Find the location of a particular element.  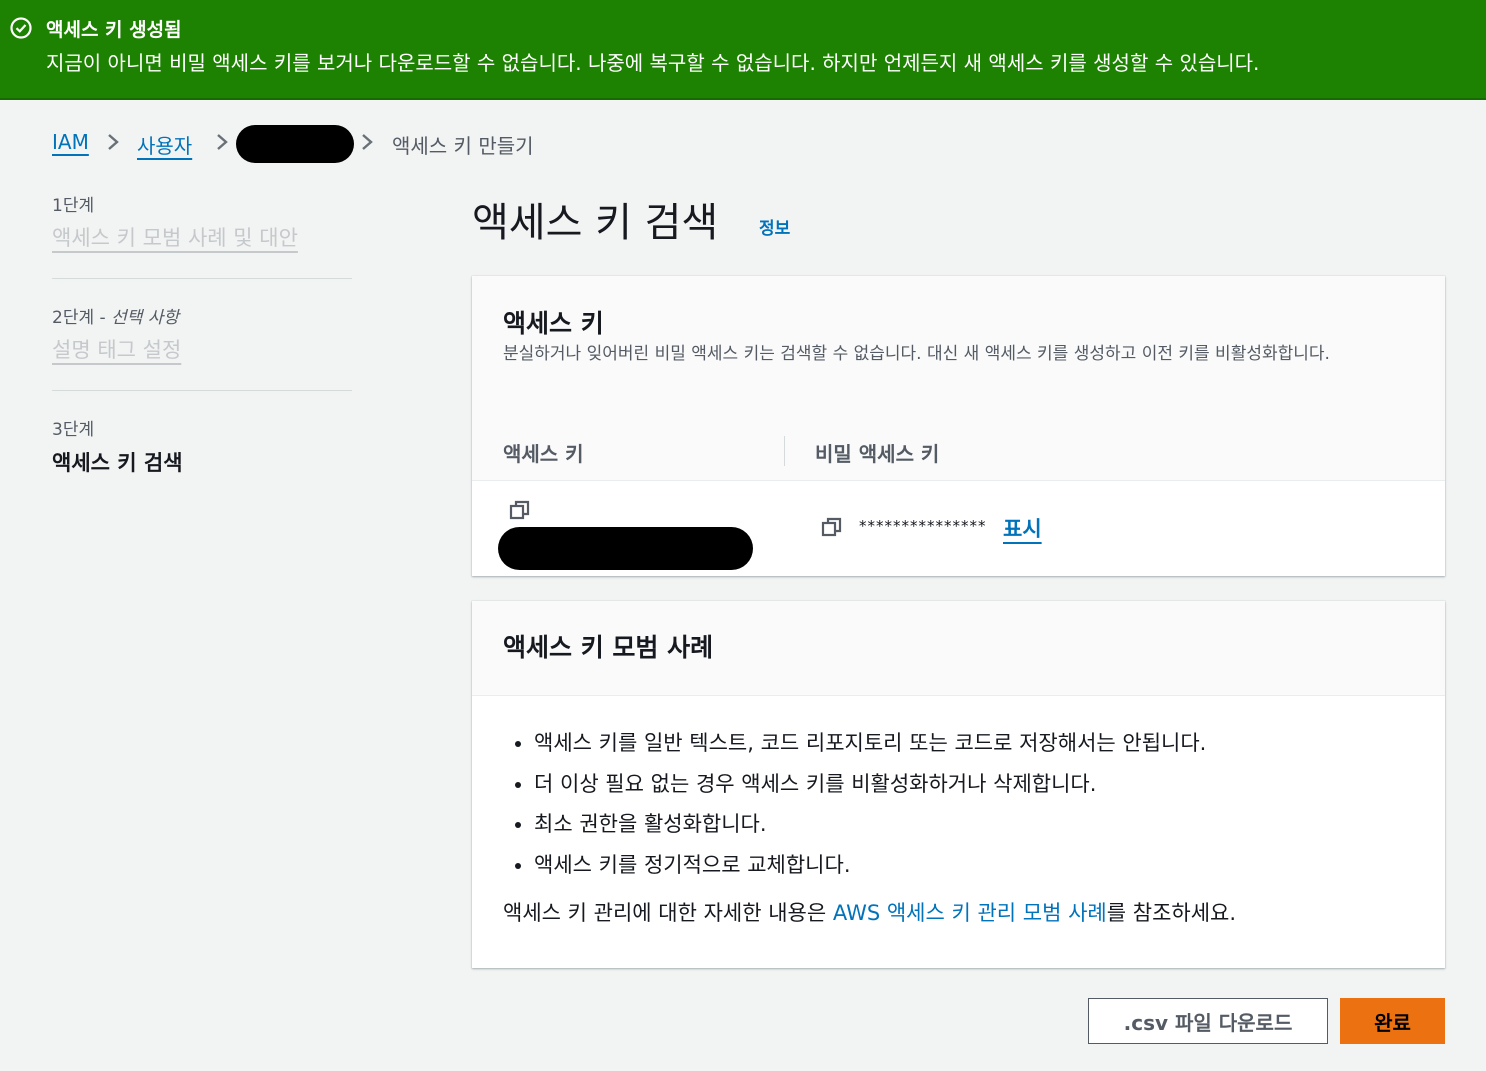

flash-title: 액세스 키 생성됨 is located at coordinates (114, 30).